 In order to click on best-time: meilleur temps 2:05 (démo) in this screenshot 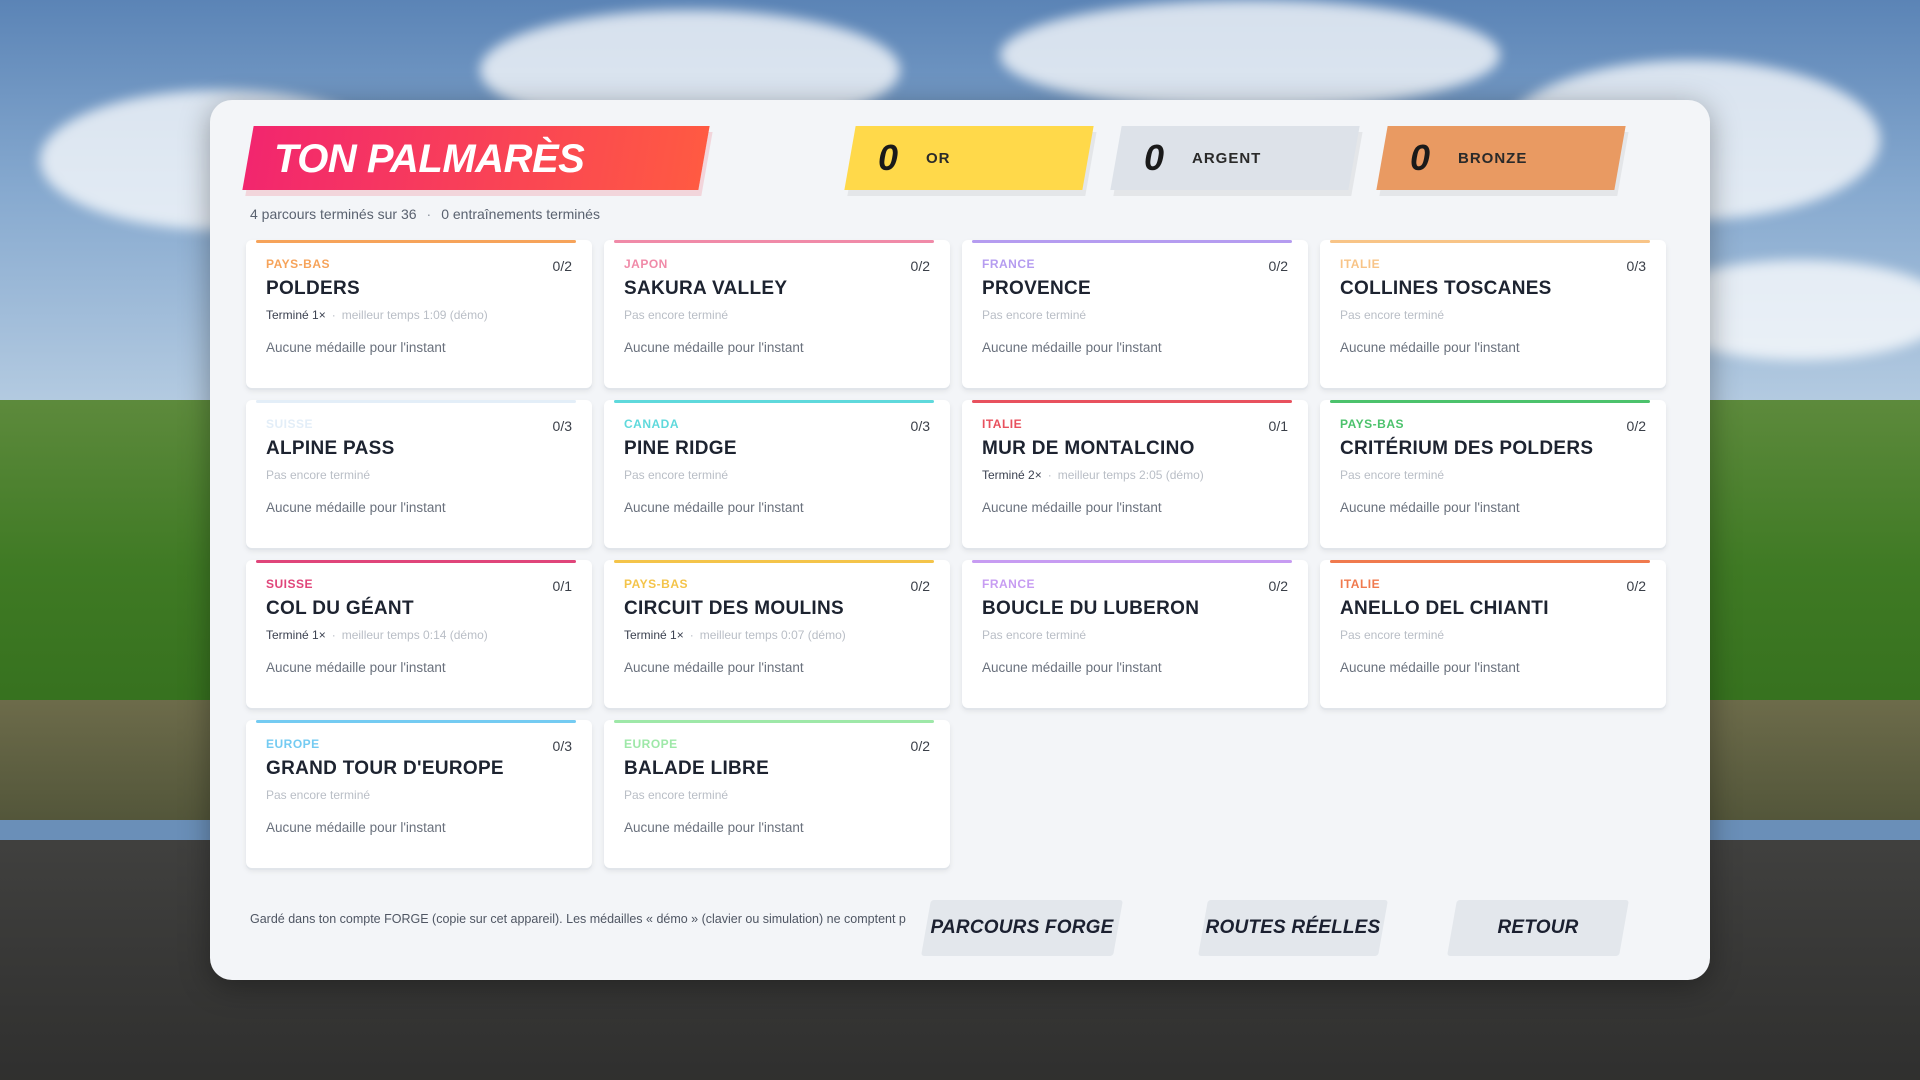, I will do `click(1130, 475)`.